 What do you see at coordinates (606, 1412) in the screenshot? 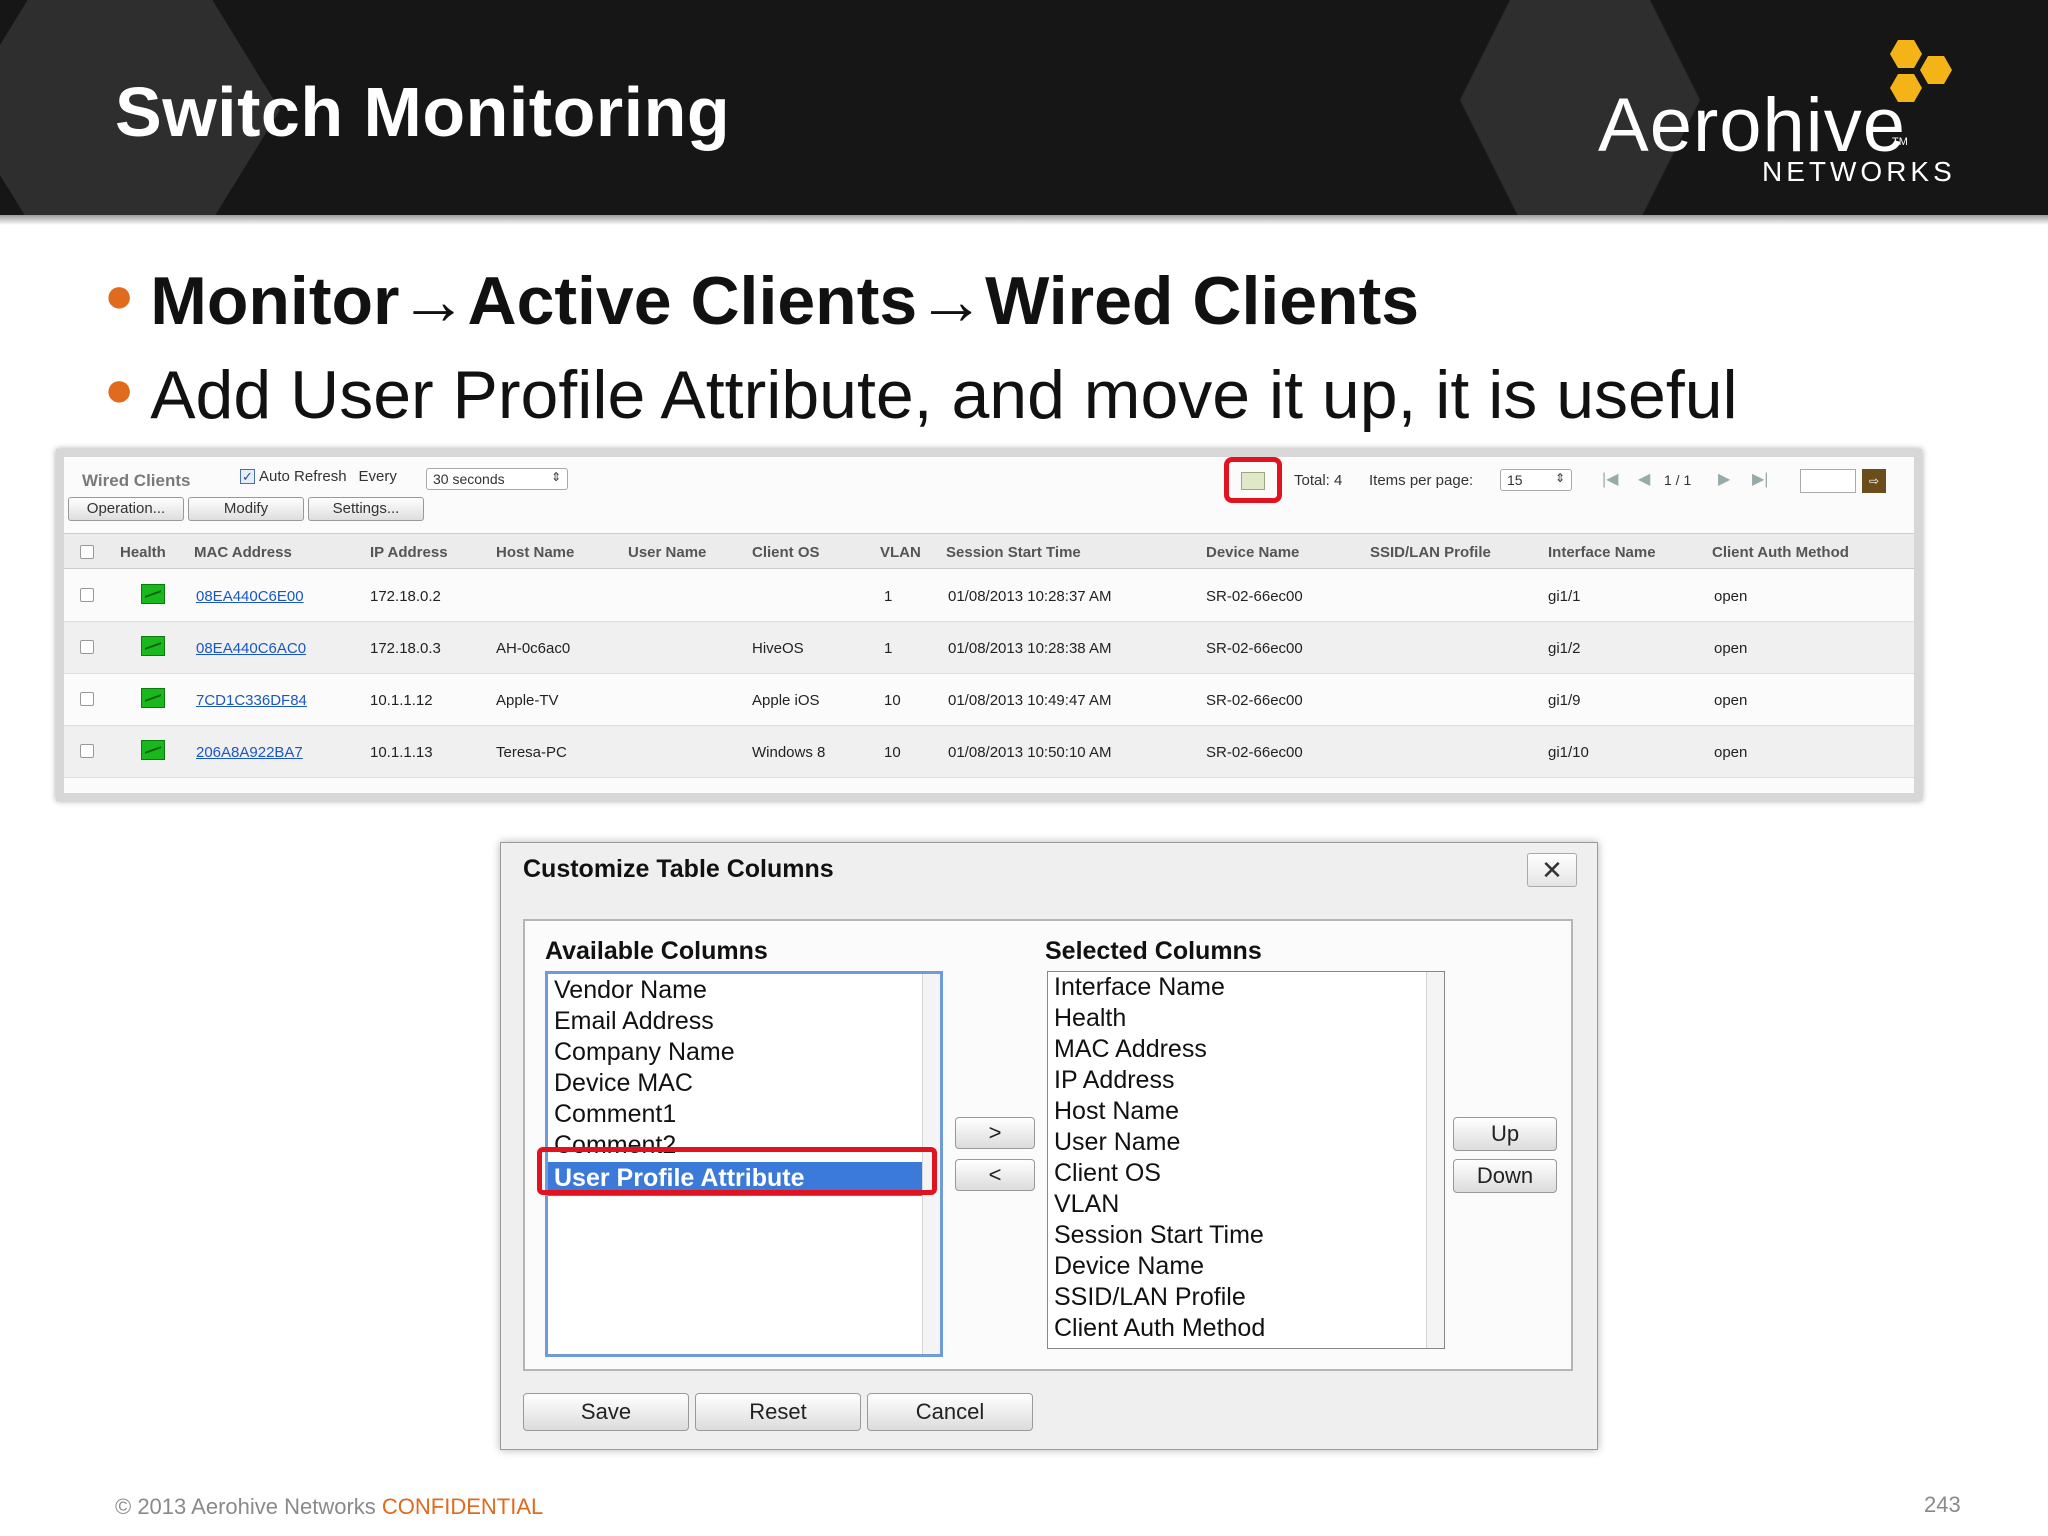
I see `save-button: Save` at bounding box center [606, 1412].